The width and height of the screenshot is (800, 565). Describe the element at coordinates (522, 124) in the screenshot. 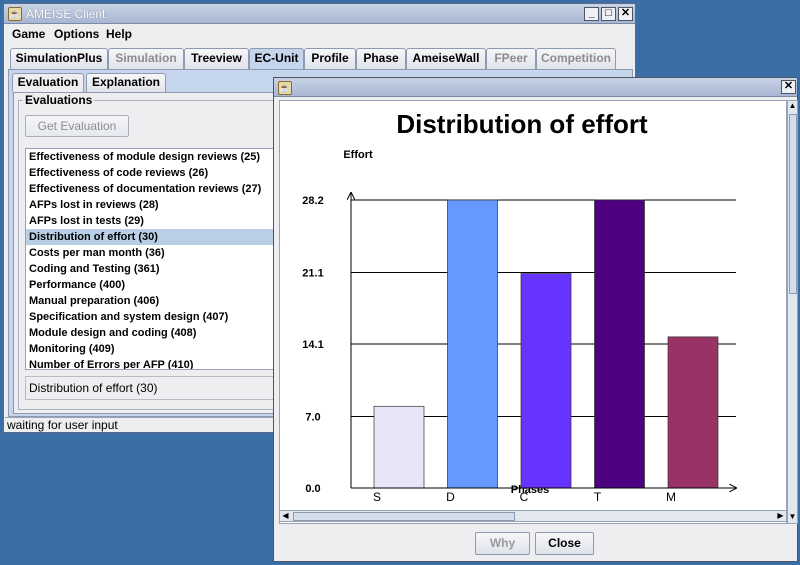

I see `chart-title: Distribution of effort` at that location.